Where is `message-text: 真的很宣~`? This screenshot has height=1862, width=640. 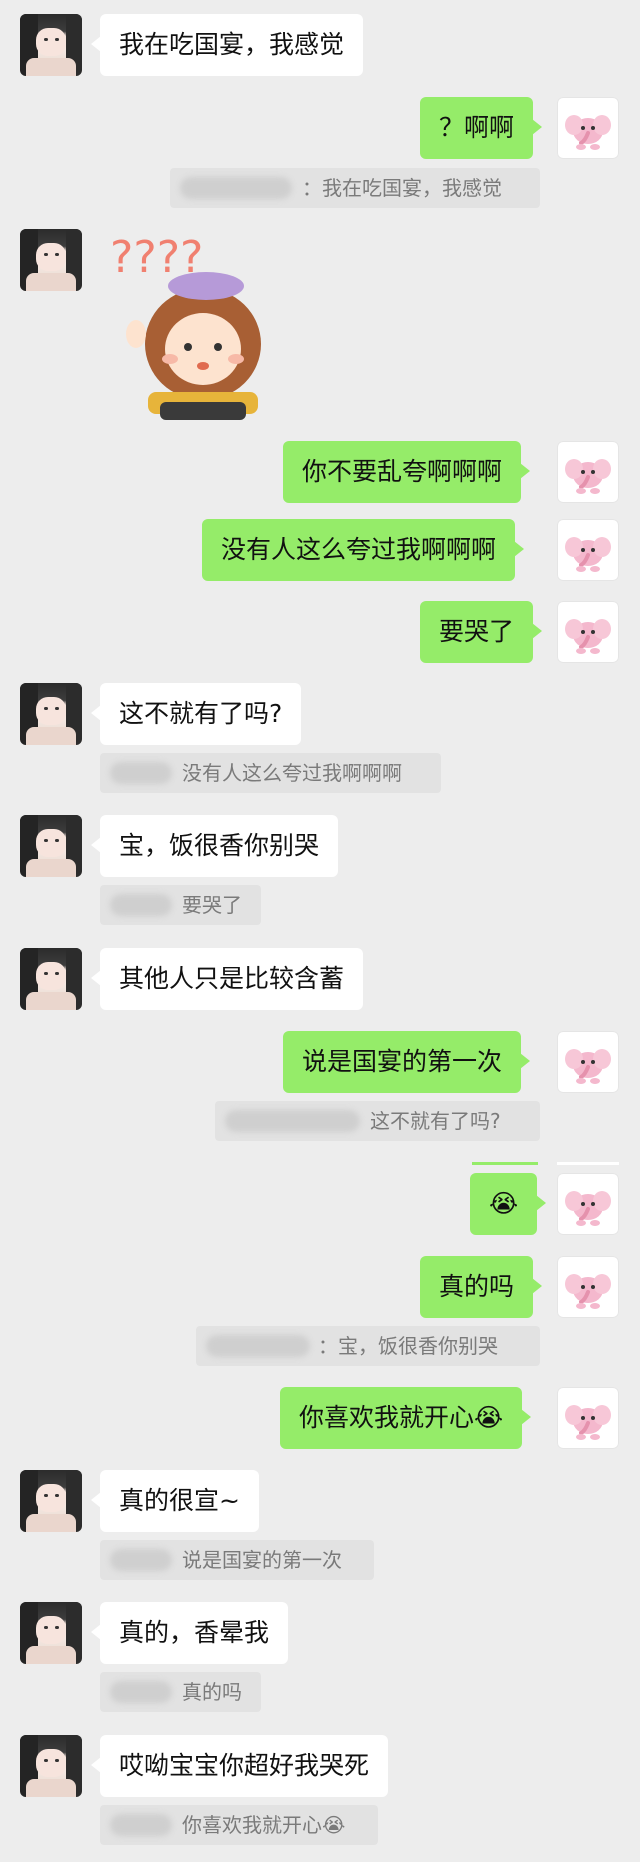
message-text: 真的很宣~ is located at coordinates (179, 1500).